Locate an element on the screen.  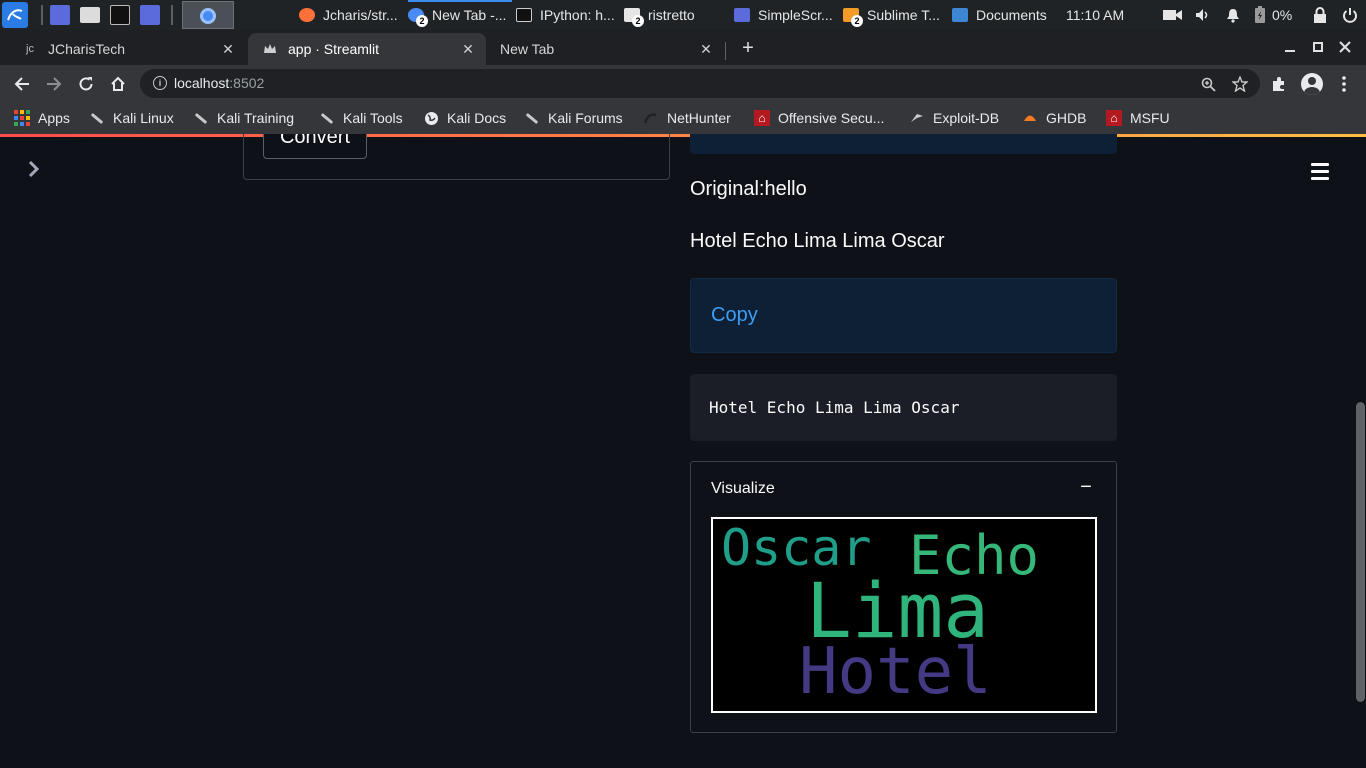
nethunter-icon is located at coordinates (651, 118).